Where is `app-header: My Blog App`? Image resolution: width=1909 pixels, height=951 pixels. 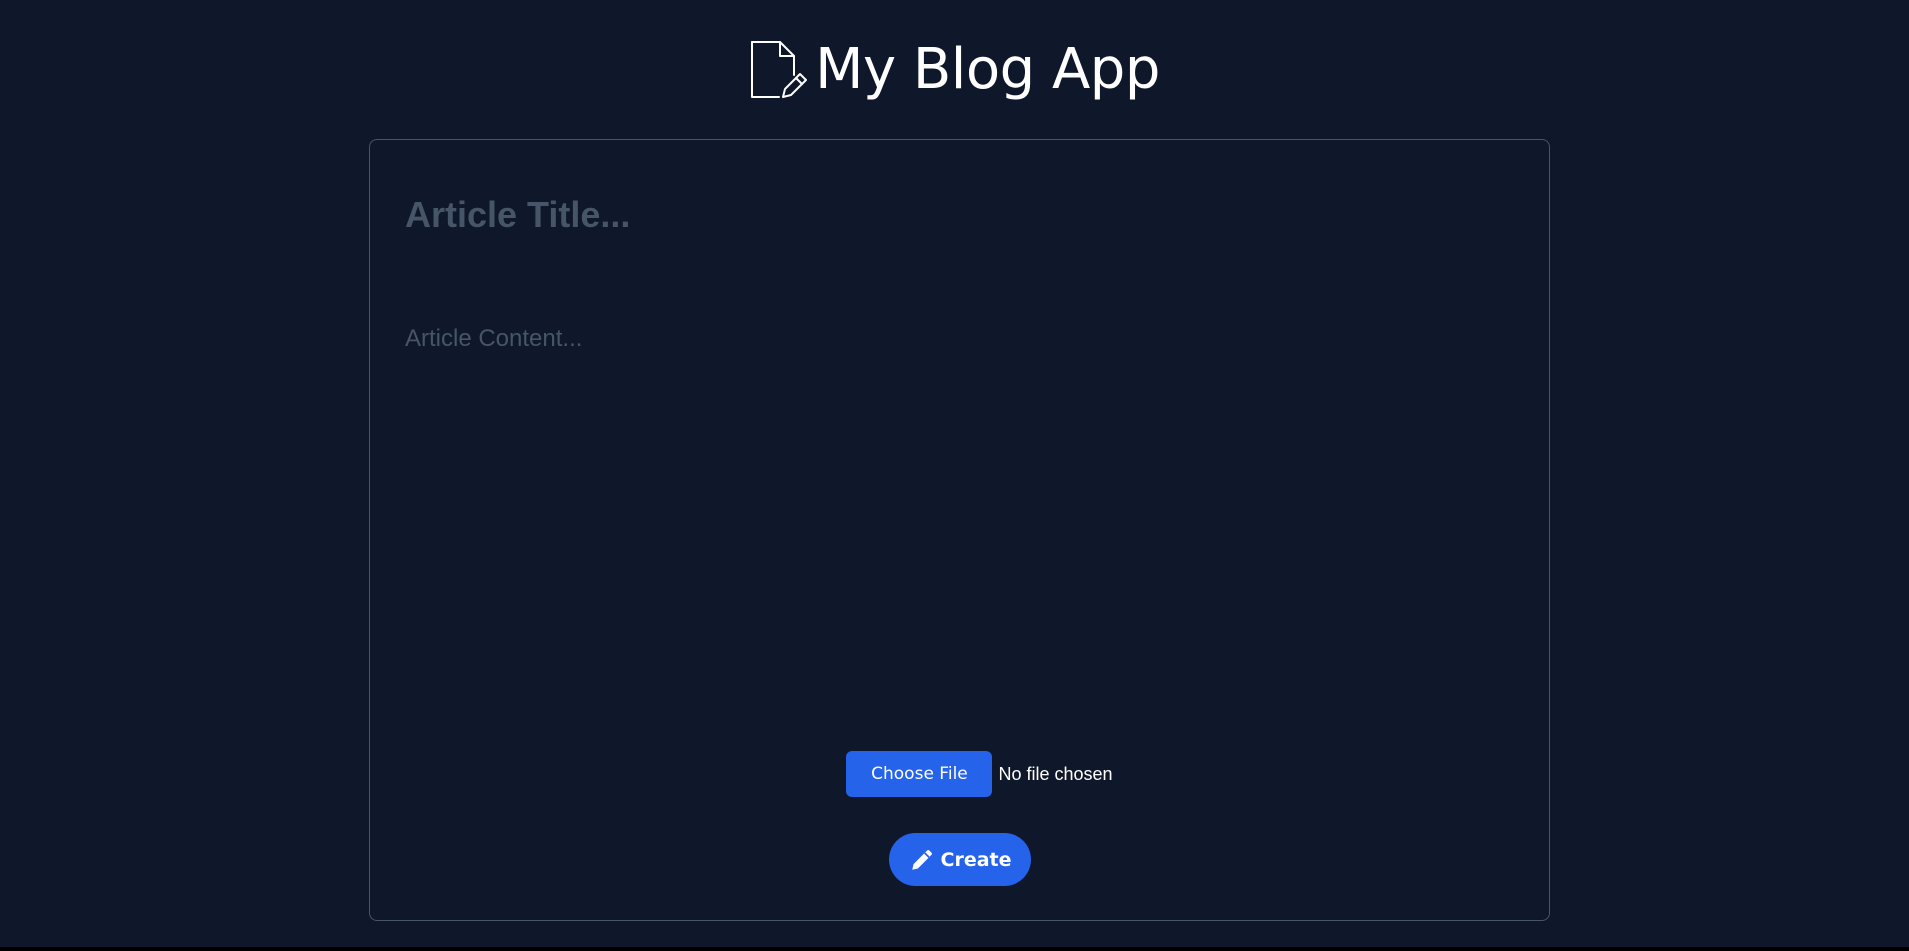
app-header: My Blog App is located at coordinates (954, 70).